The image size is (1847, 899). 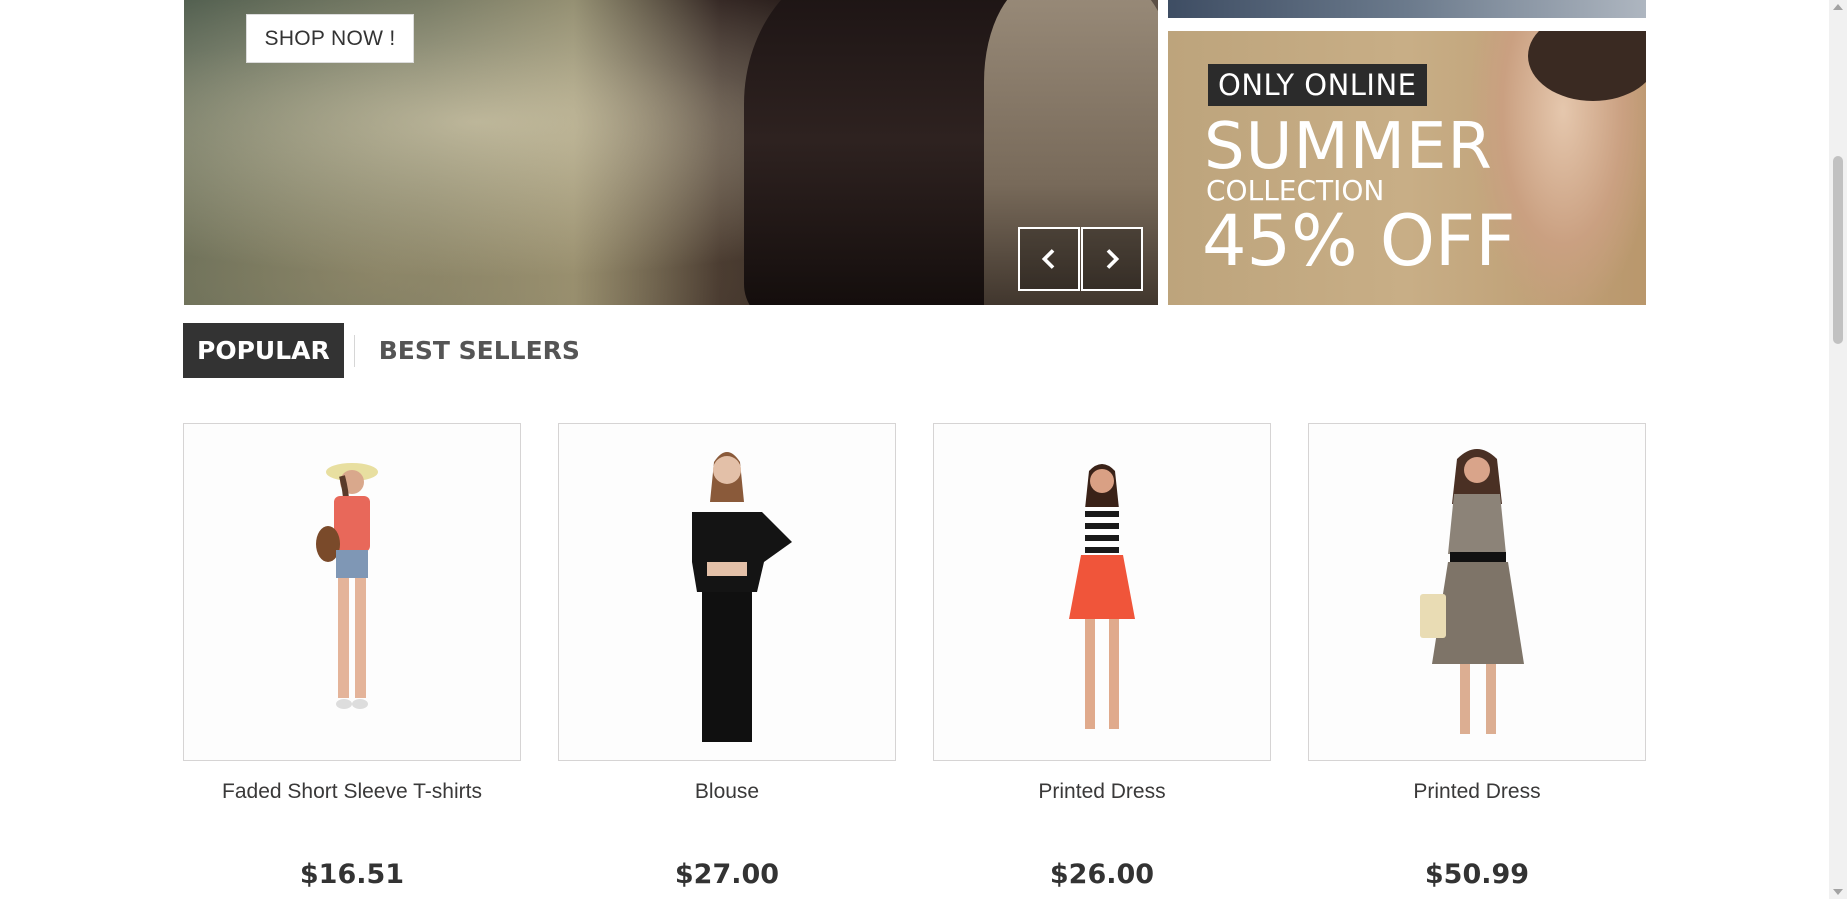 I want to click on only-online-badge: ONLY ONLINE, so click(x=1317, y=85).